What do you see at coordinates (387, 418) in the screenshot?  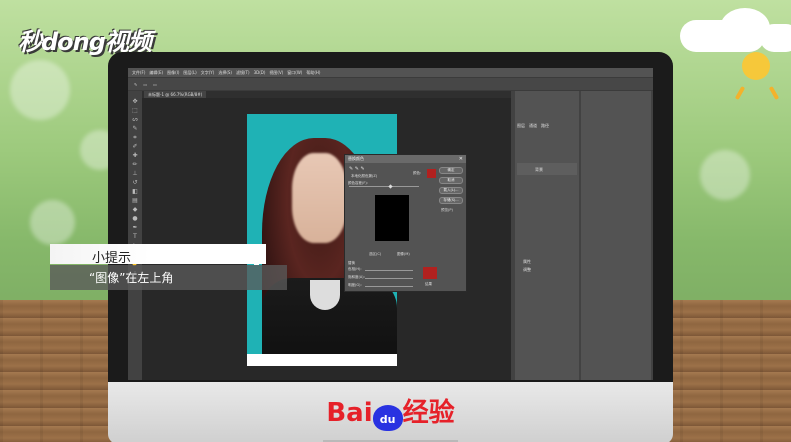 I see `baidu-paw-icon: du` at bounding box center [387, 418].